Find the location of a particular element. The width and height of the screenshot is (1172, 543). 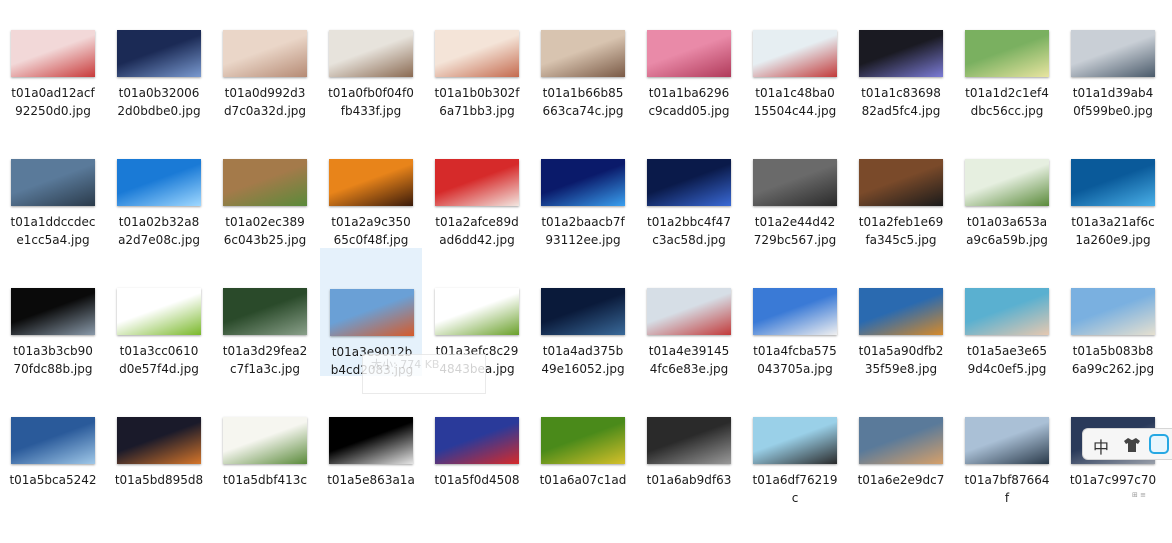

file-name-label: t01a2afce89dad6dd42.jpg is located at coordinates (477, 231).